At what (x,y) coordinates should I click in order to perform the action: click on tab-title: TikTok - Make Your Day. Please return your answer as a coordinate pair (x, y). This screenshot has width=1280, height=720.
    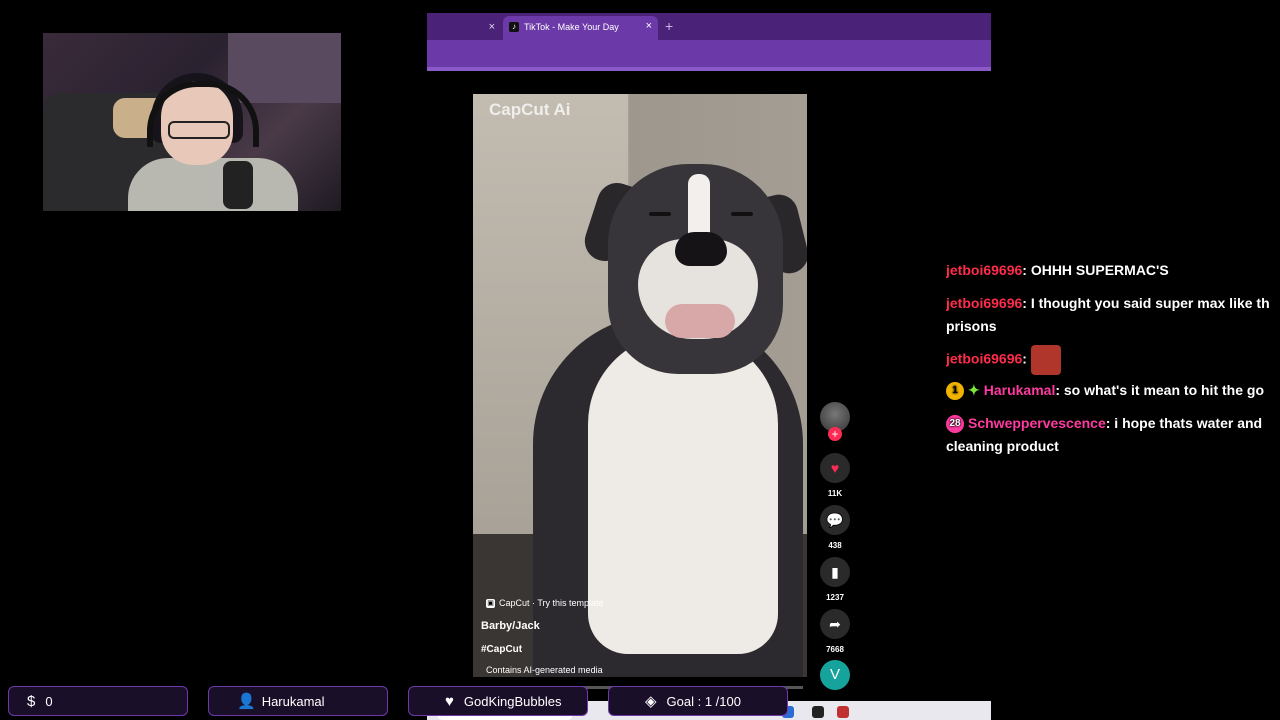
    Looking at the image, I should click on (571, 27).